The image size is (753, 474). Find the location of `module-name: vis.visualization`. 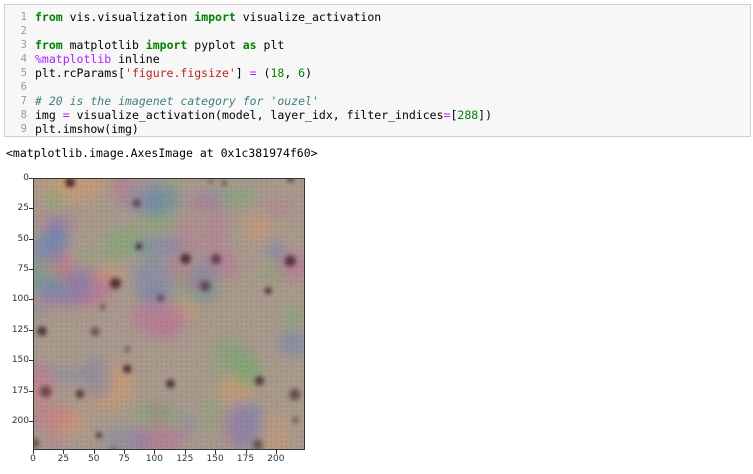

module-name: vis.visualization is located at coordinates (128, 17).